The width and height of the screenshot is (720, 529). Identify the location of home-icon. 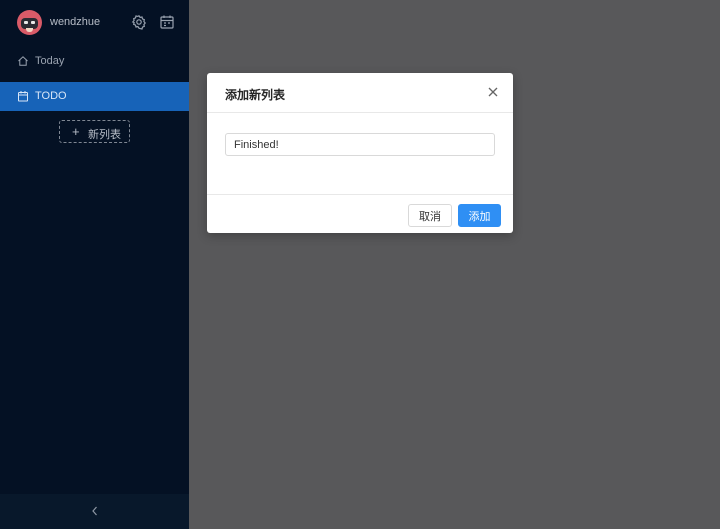
(23, 61).